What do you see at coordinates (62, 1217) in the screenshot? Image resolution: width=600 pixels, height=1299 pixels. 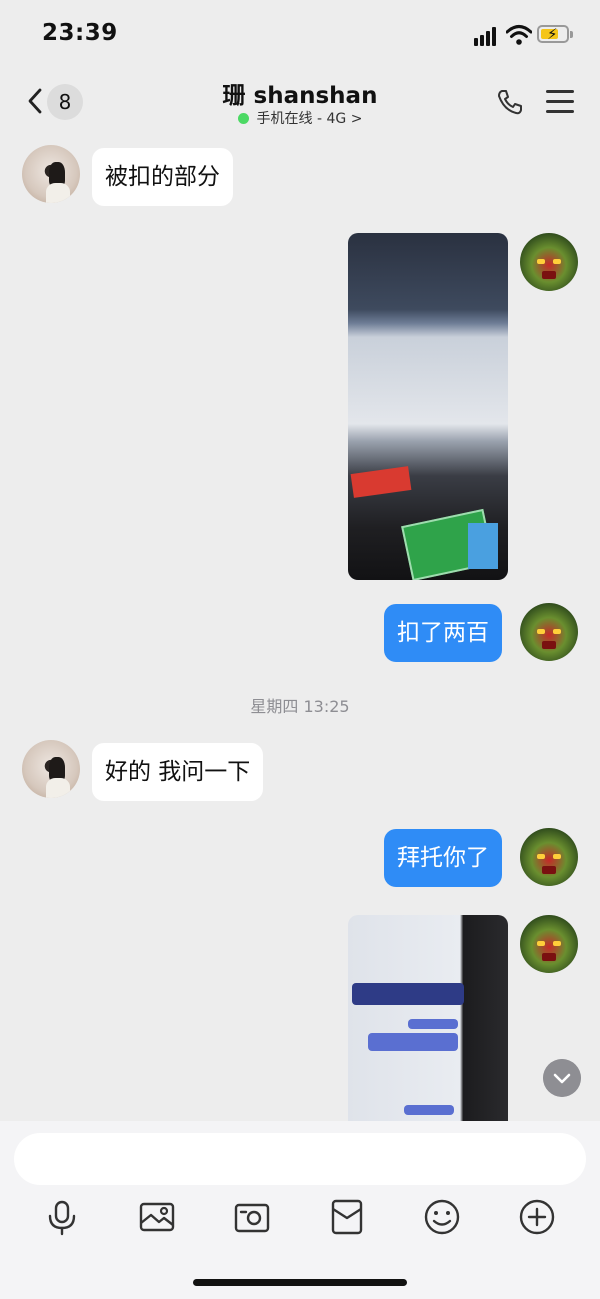 I see `microphone-icon` at bounding box center [62, 1217].